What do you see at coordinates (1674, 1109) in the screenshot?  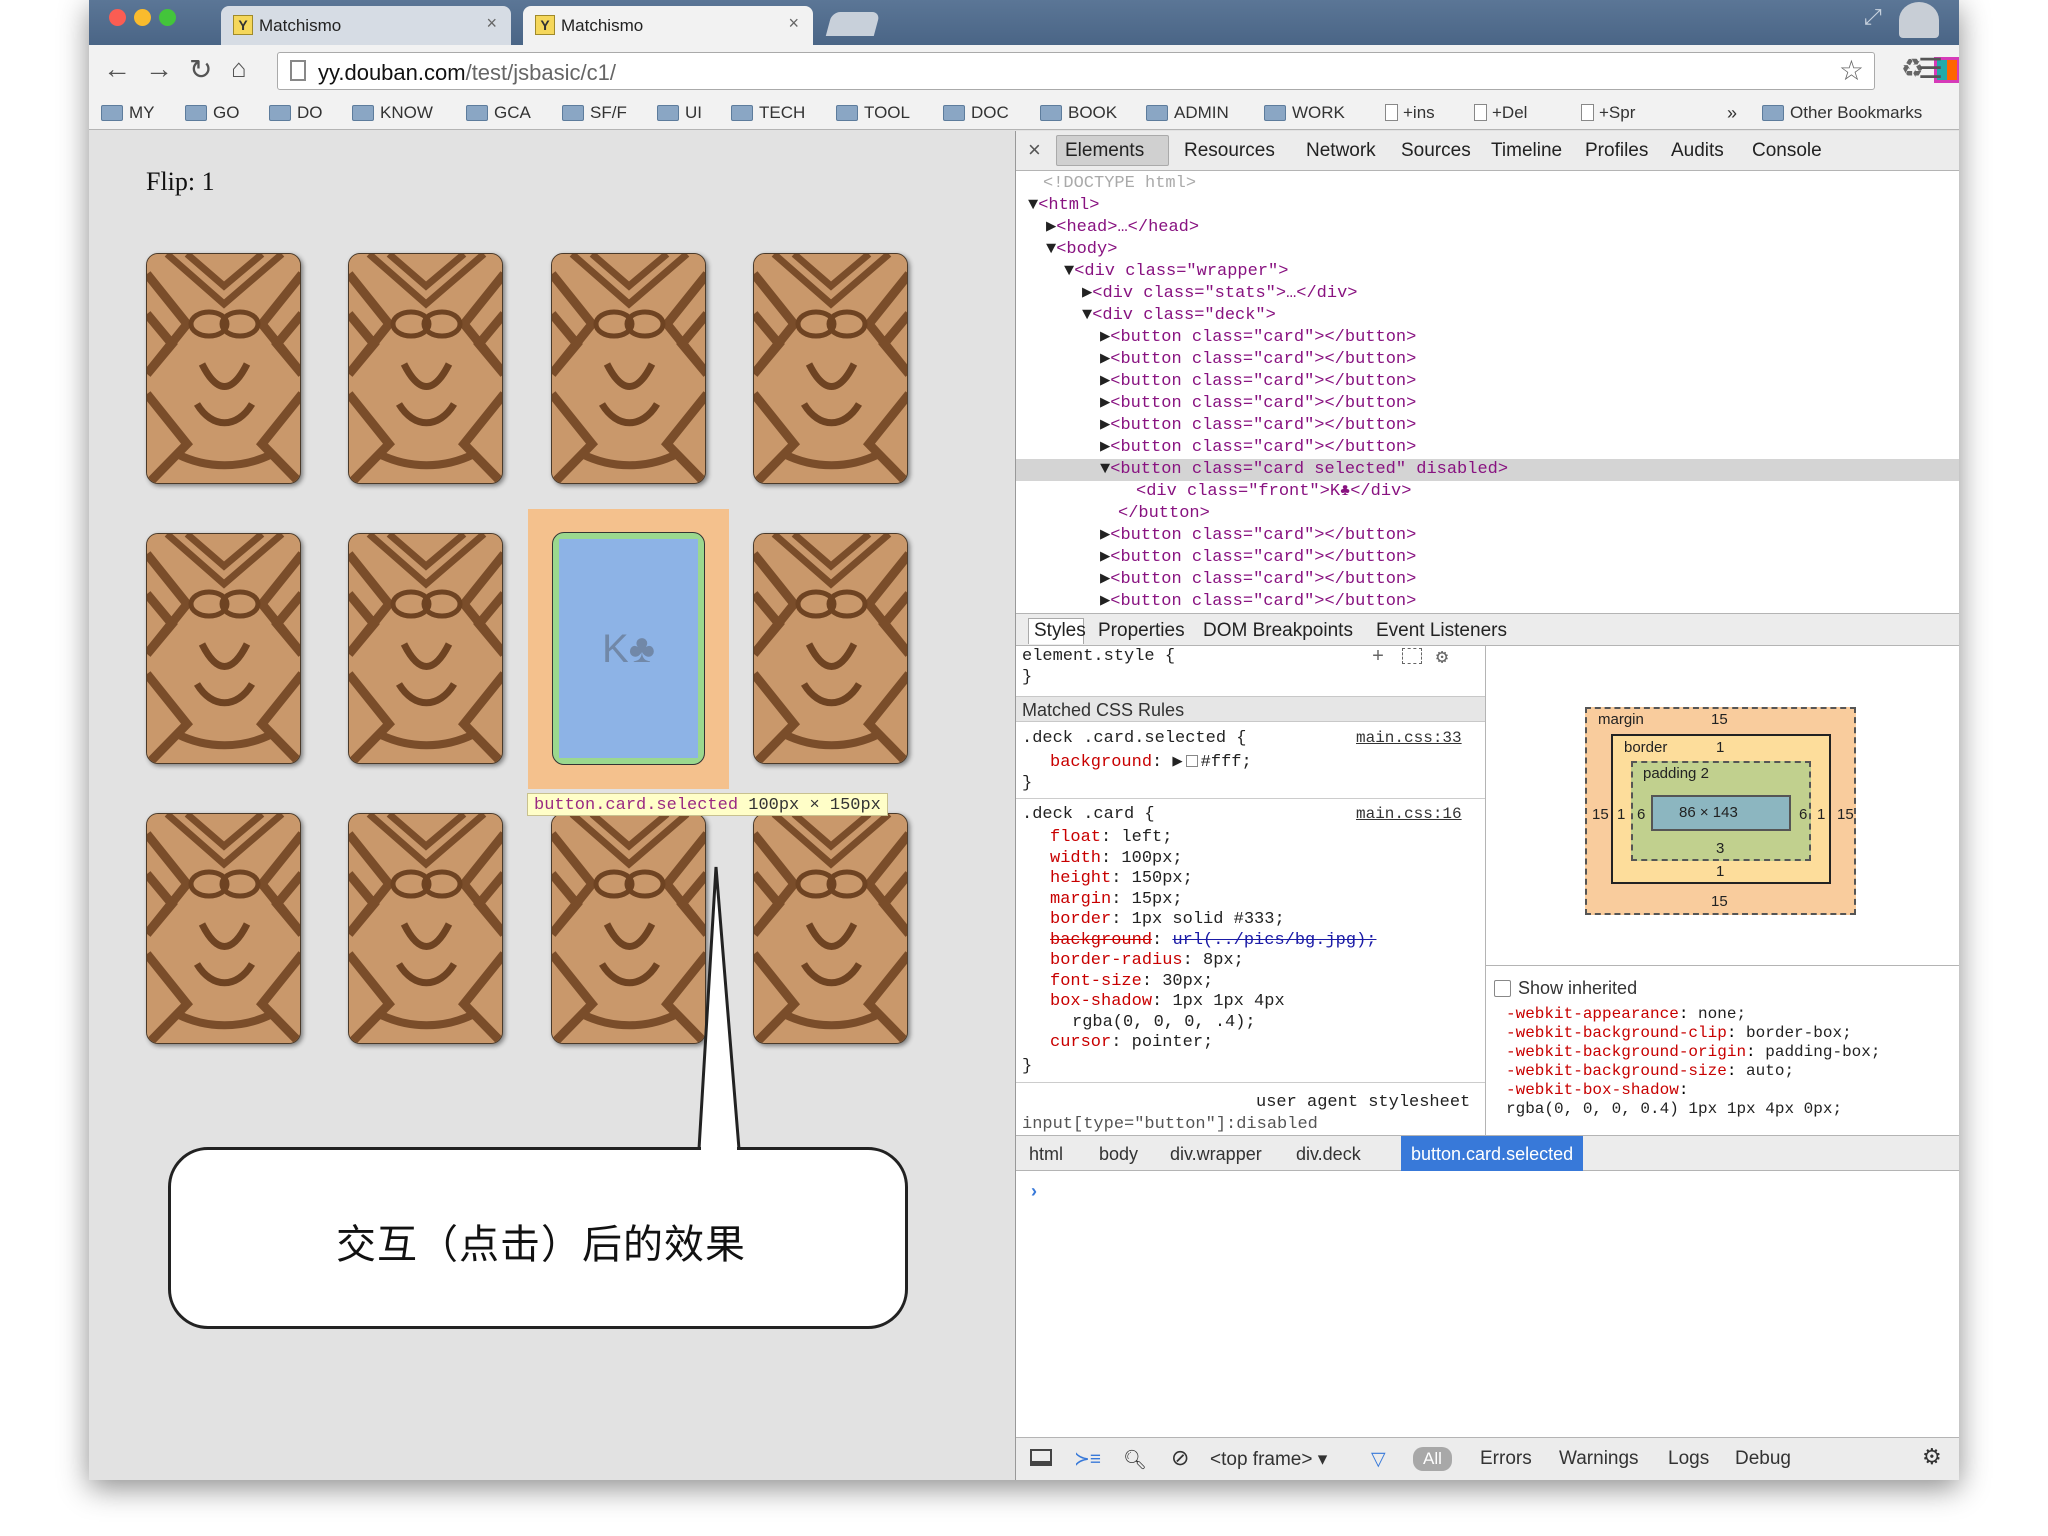 I see `computed-property: rgba(0, 0, 0, 0.4) 1px 1px 4px 0px;` at bounding box center [1674, 1109].